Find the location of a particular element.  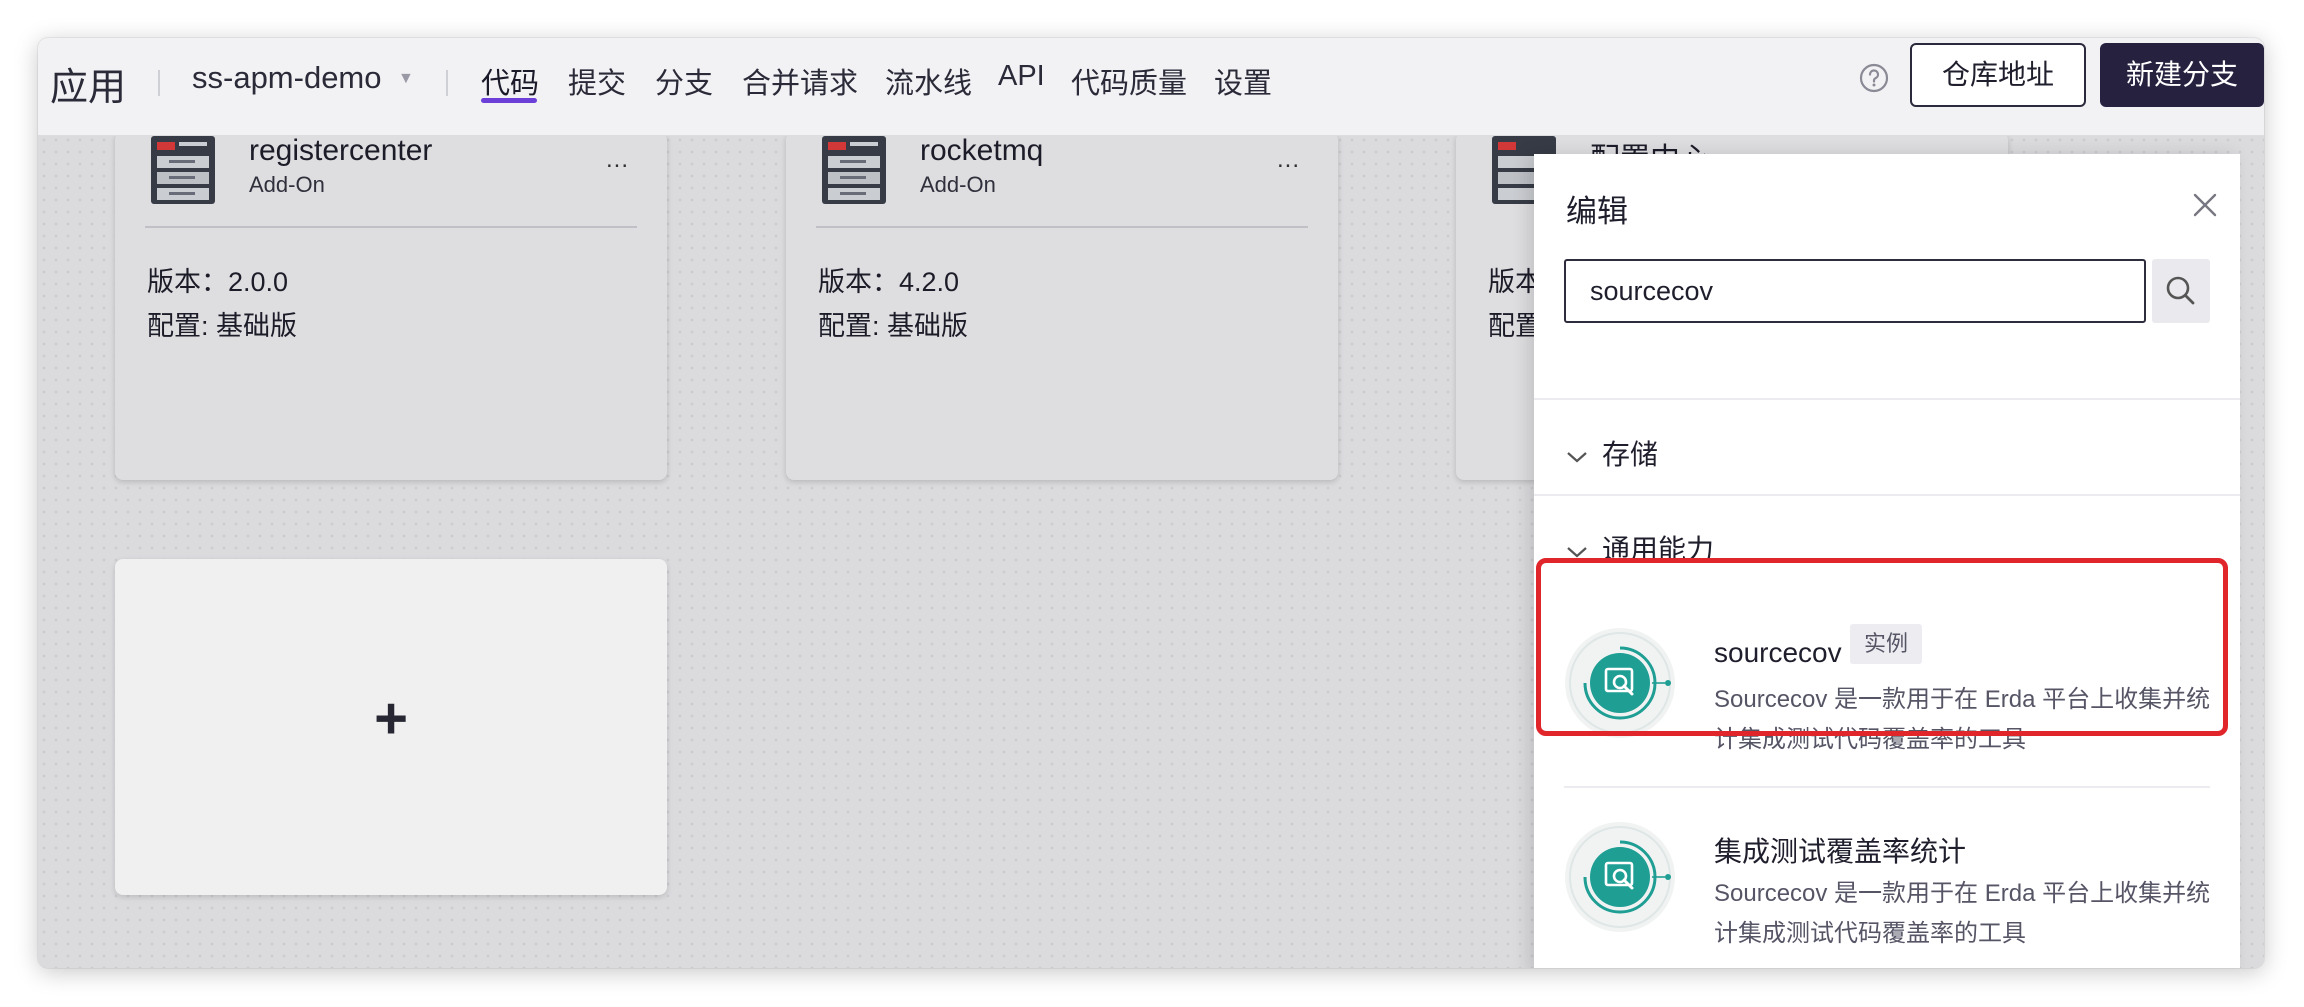

tab-code-quality: 代码质量 is located at coordinates (1129, 81).